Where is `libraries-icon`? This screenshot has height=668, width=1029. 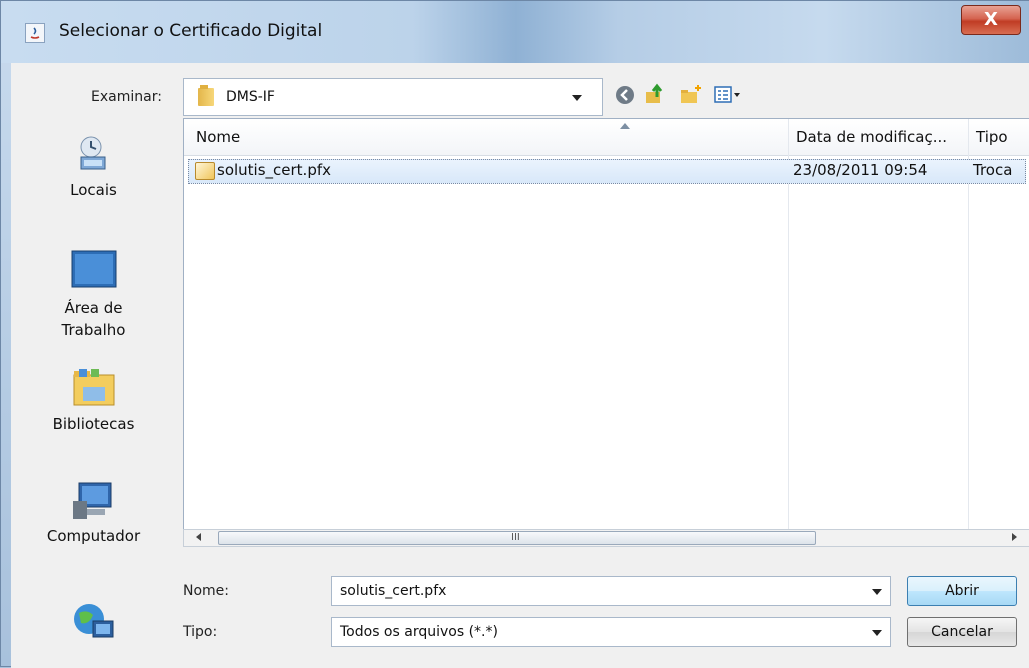 libraries-icon is located at coordinates (93, 387).